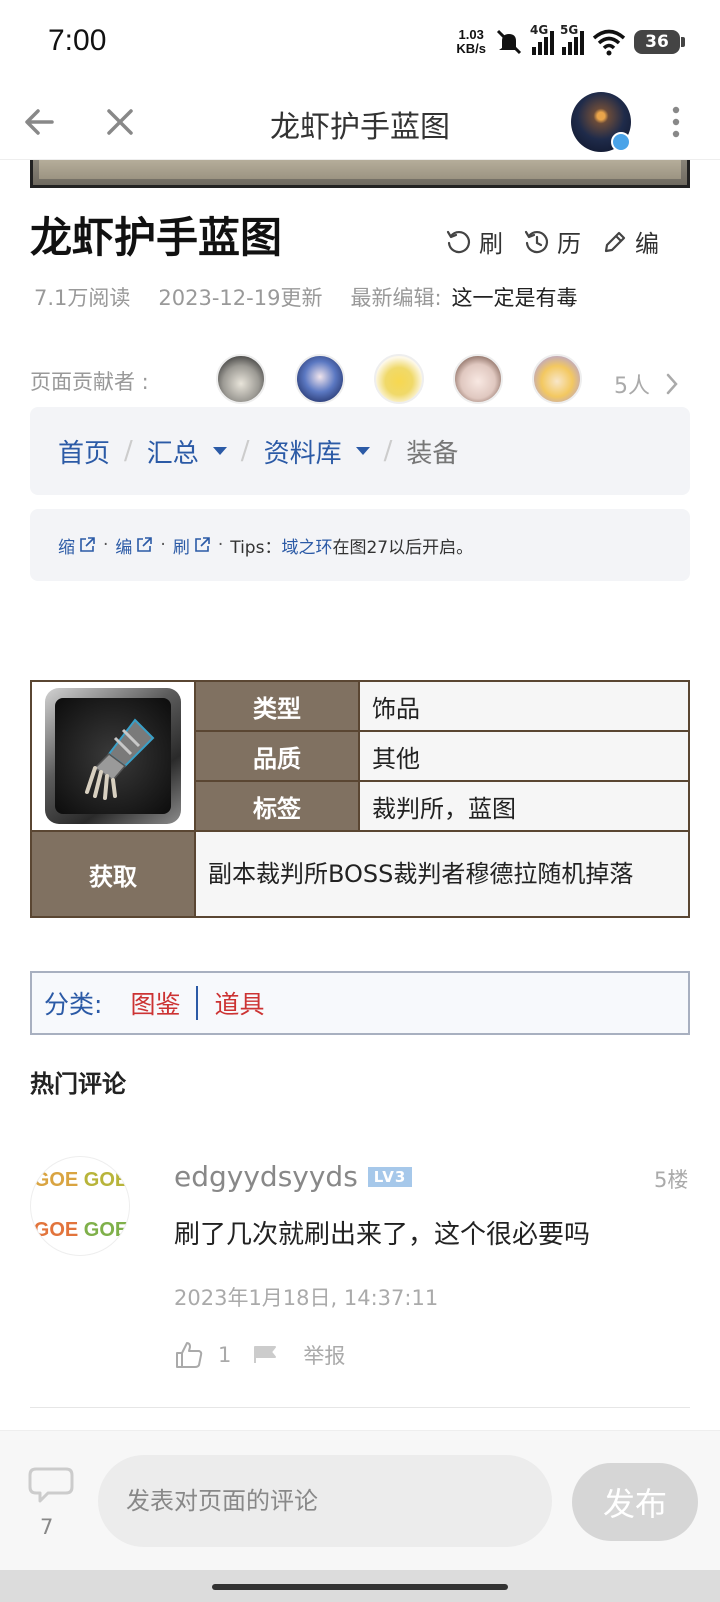  I want to click on commenter-name: edgyydsyyds, so click(266, 1176).